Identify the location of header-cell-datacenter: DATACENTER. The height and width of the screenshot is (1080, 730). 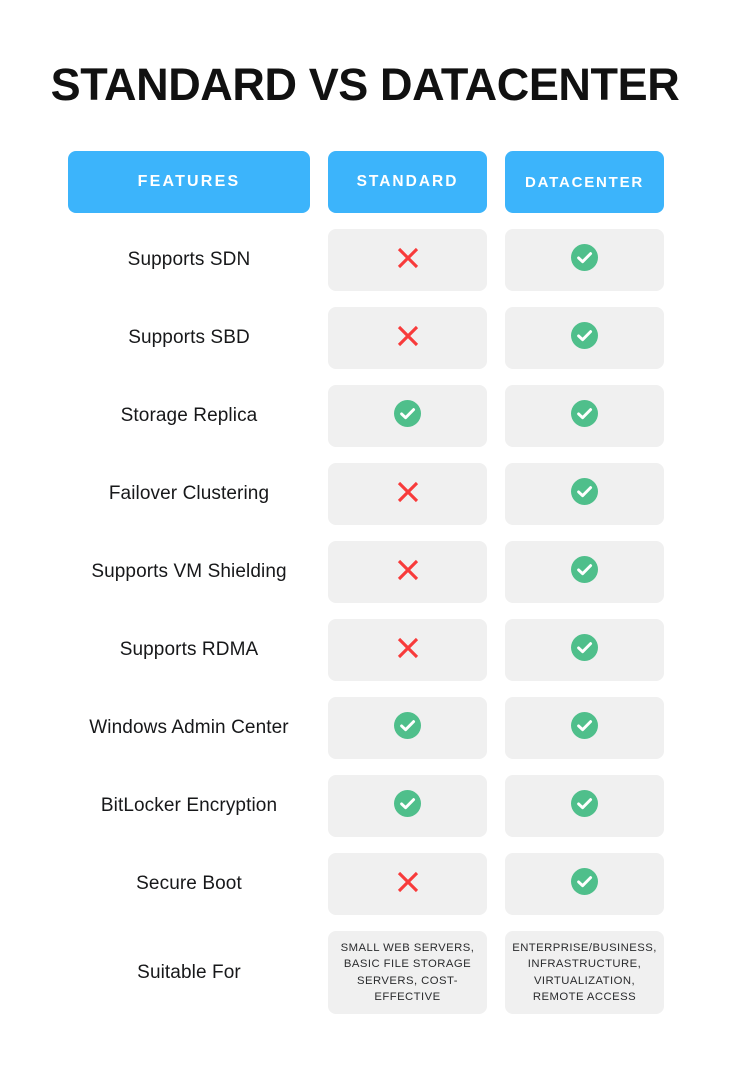
(584, 182).